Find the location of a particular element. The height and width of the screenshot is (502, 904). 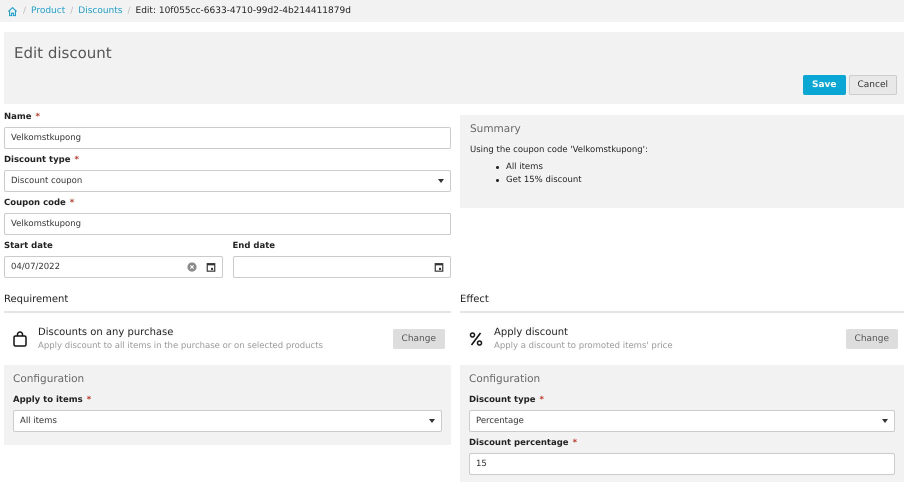

summary-text: Using the coupon code 'Velkomstkupong': is located at coordinates (559, 150).